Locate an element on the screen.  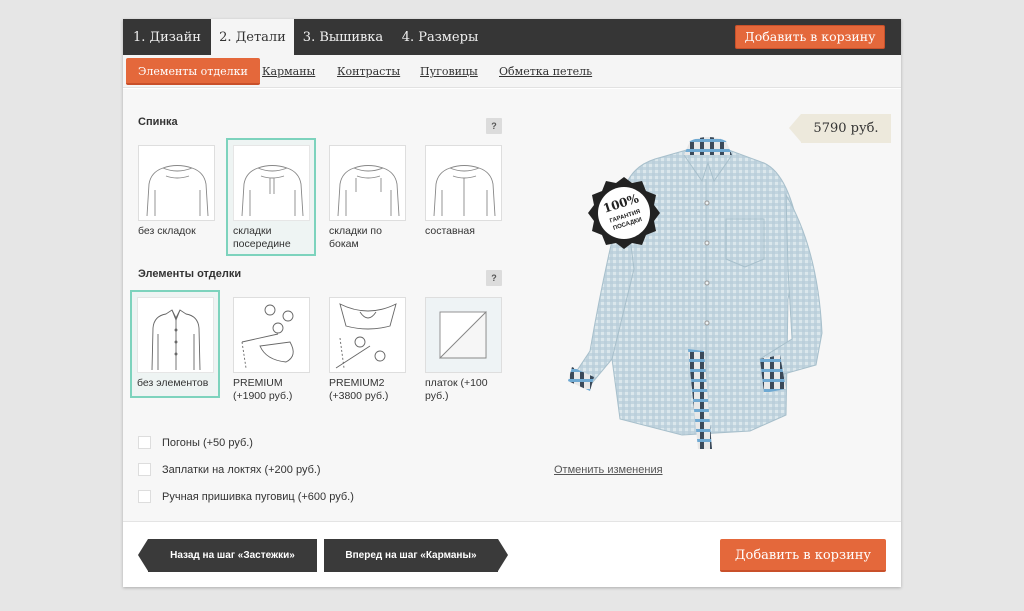
step-tab-embroidery: 3. Вышивка is located at coordinates (343, 37).